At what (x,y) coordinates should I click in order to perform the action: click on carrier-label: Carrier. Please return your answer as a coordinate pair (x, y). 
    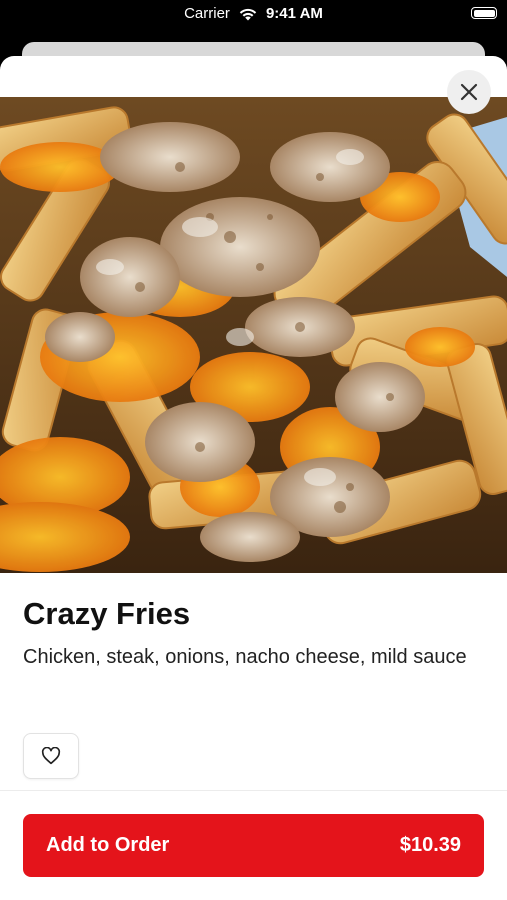
    Looking at the image, I should click on (207, 13).